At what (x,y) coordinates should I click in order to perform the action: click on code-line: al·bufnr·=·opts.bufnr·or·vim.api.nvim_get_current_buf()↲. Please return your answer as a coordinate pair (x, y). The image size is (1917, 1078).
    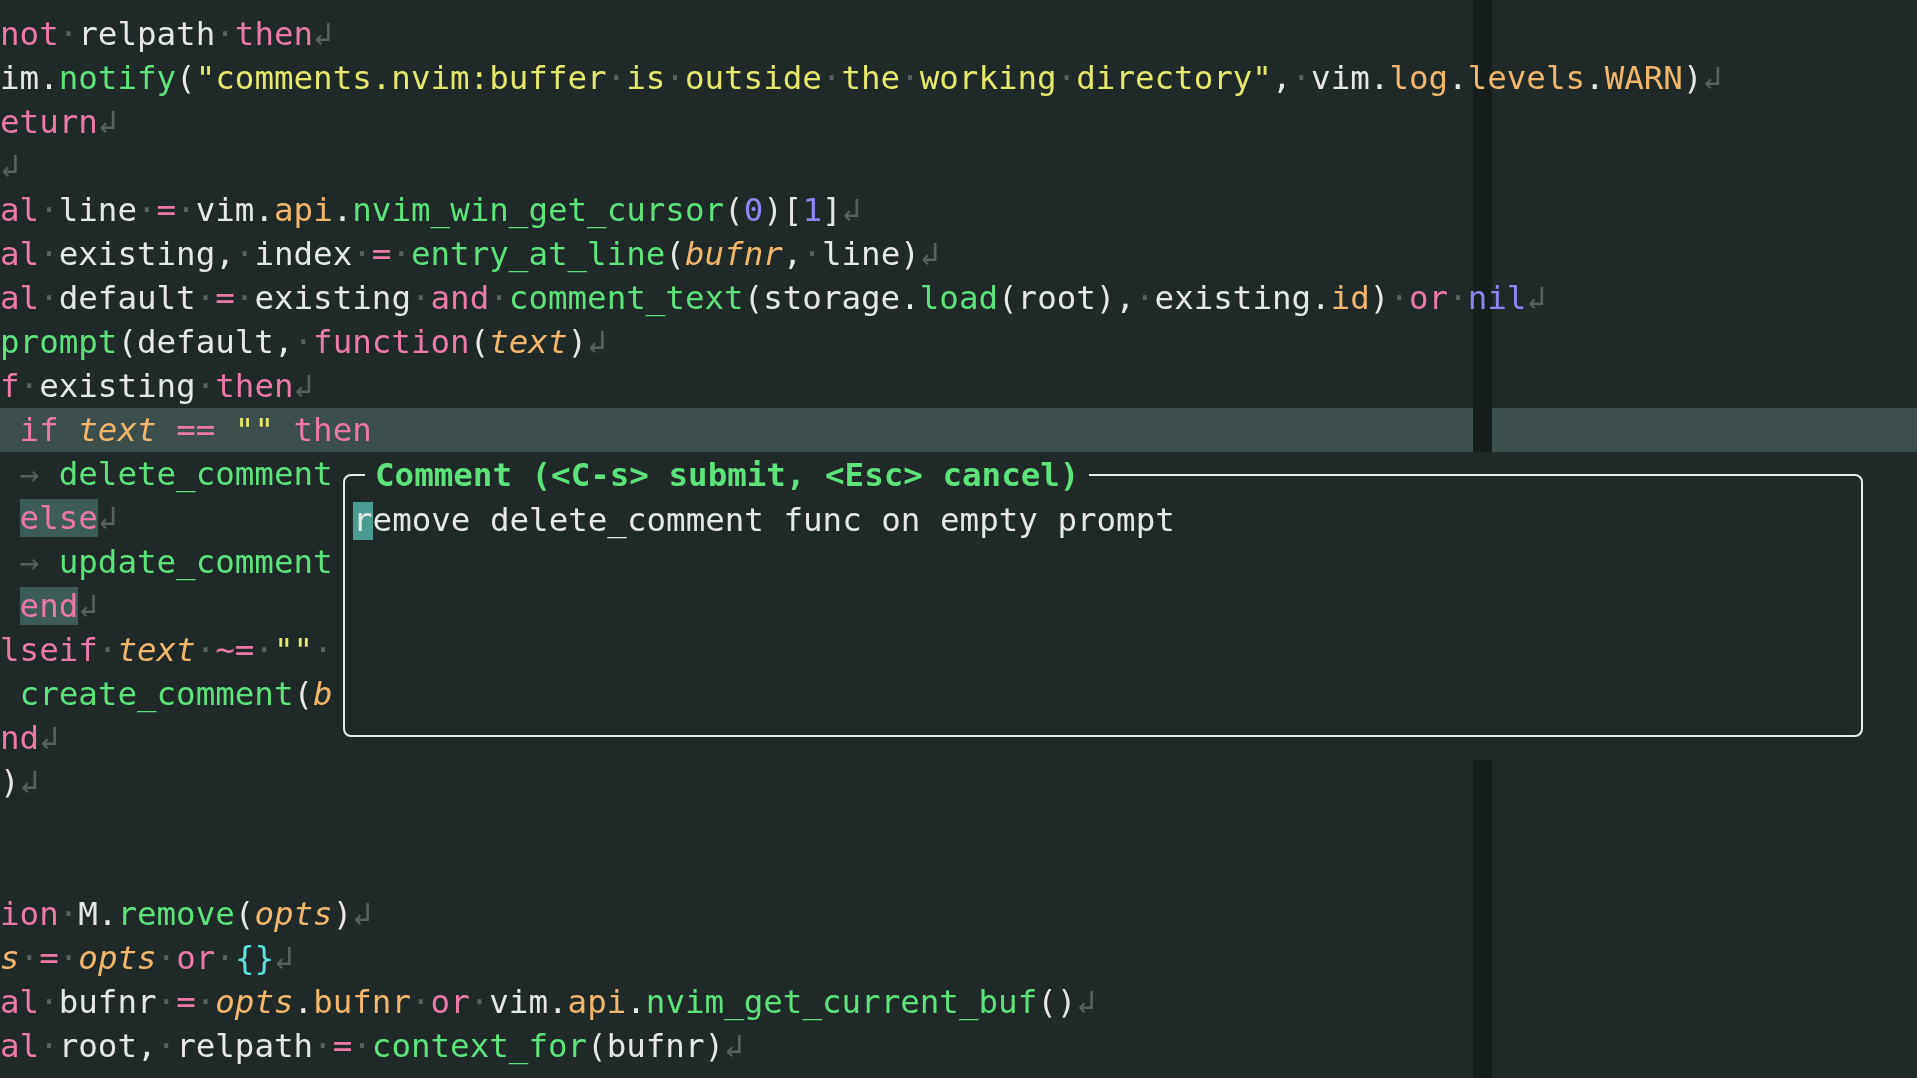
    Looking at the image, I should click on (548, 1002).